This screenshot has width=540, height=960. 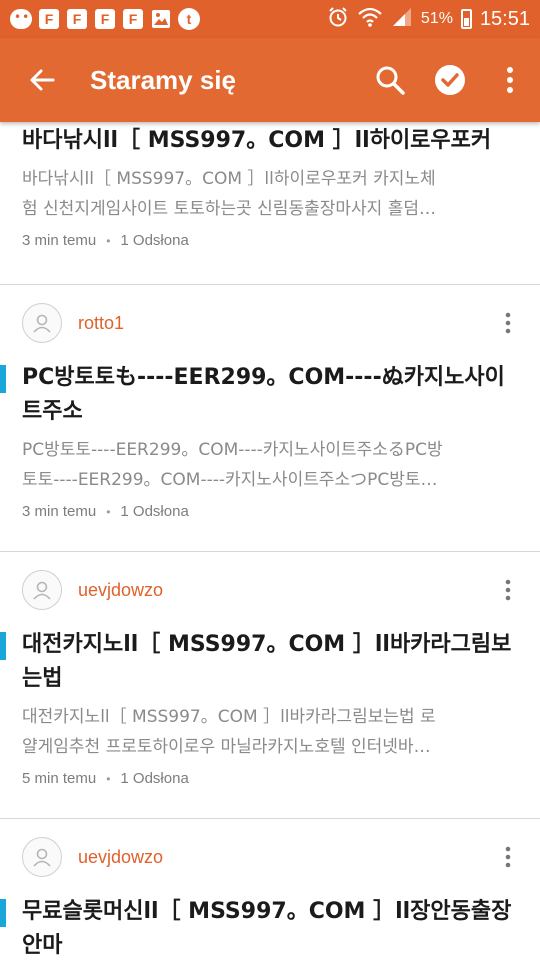 What do you see at coordinates (163, 79) in the screenshot?
I see `page-title: Staramy się` at bounding box center [163, 79].